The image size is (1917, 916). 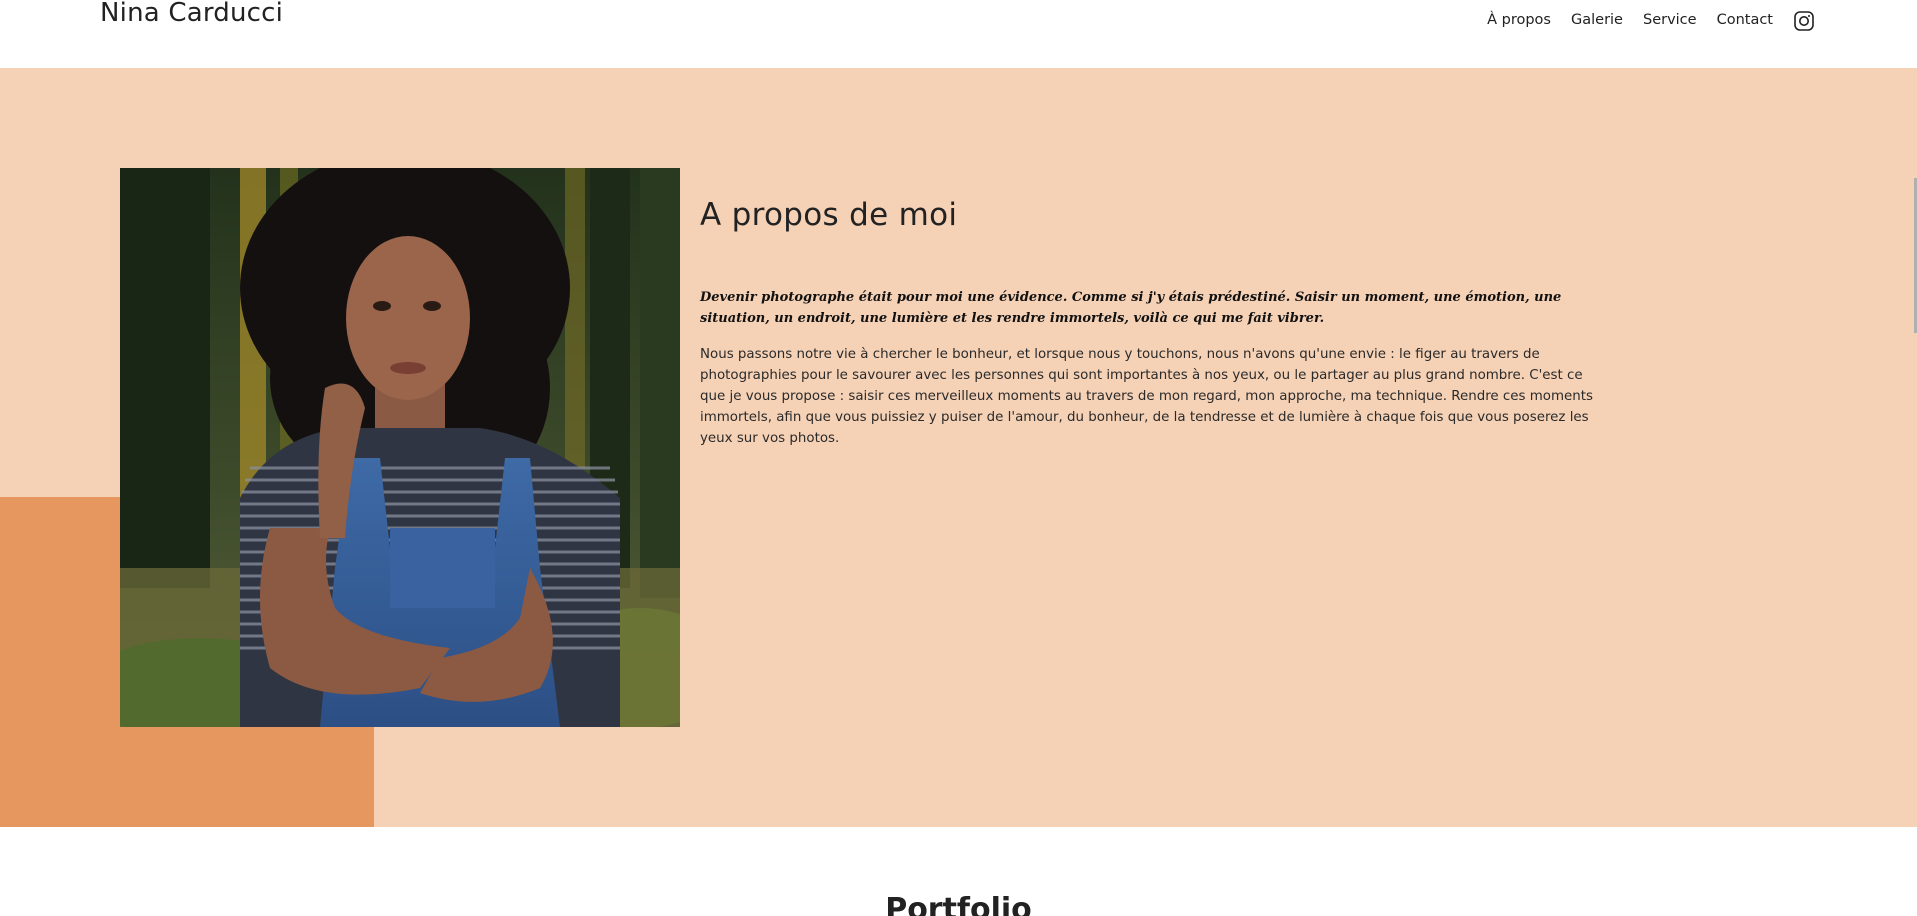 What do you see at coordinates (1670, 20) in the screenshot?
I see `nav-link-service: Service` at bounding box center [1670, 20].